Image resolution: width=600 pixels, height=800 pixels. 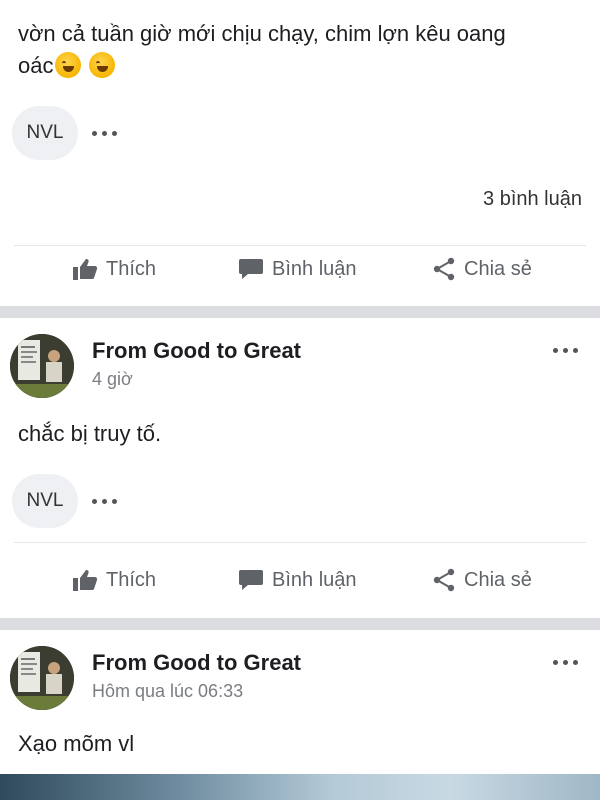 I want to click on post-text: chắc bị truy tố., so click(x=90, y=433).